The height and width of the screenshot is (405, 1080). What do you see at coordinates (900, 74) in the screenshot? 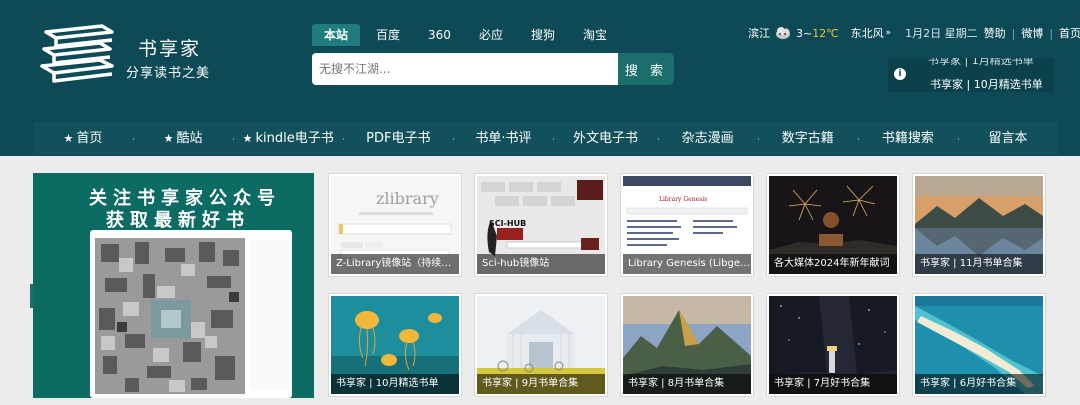
I see `info-icon: i` at bounding box center [900, 74].